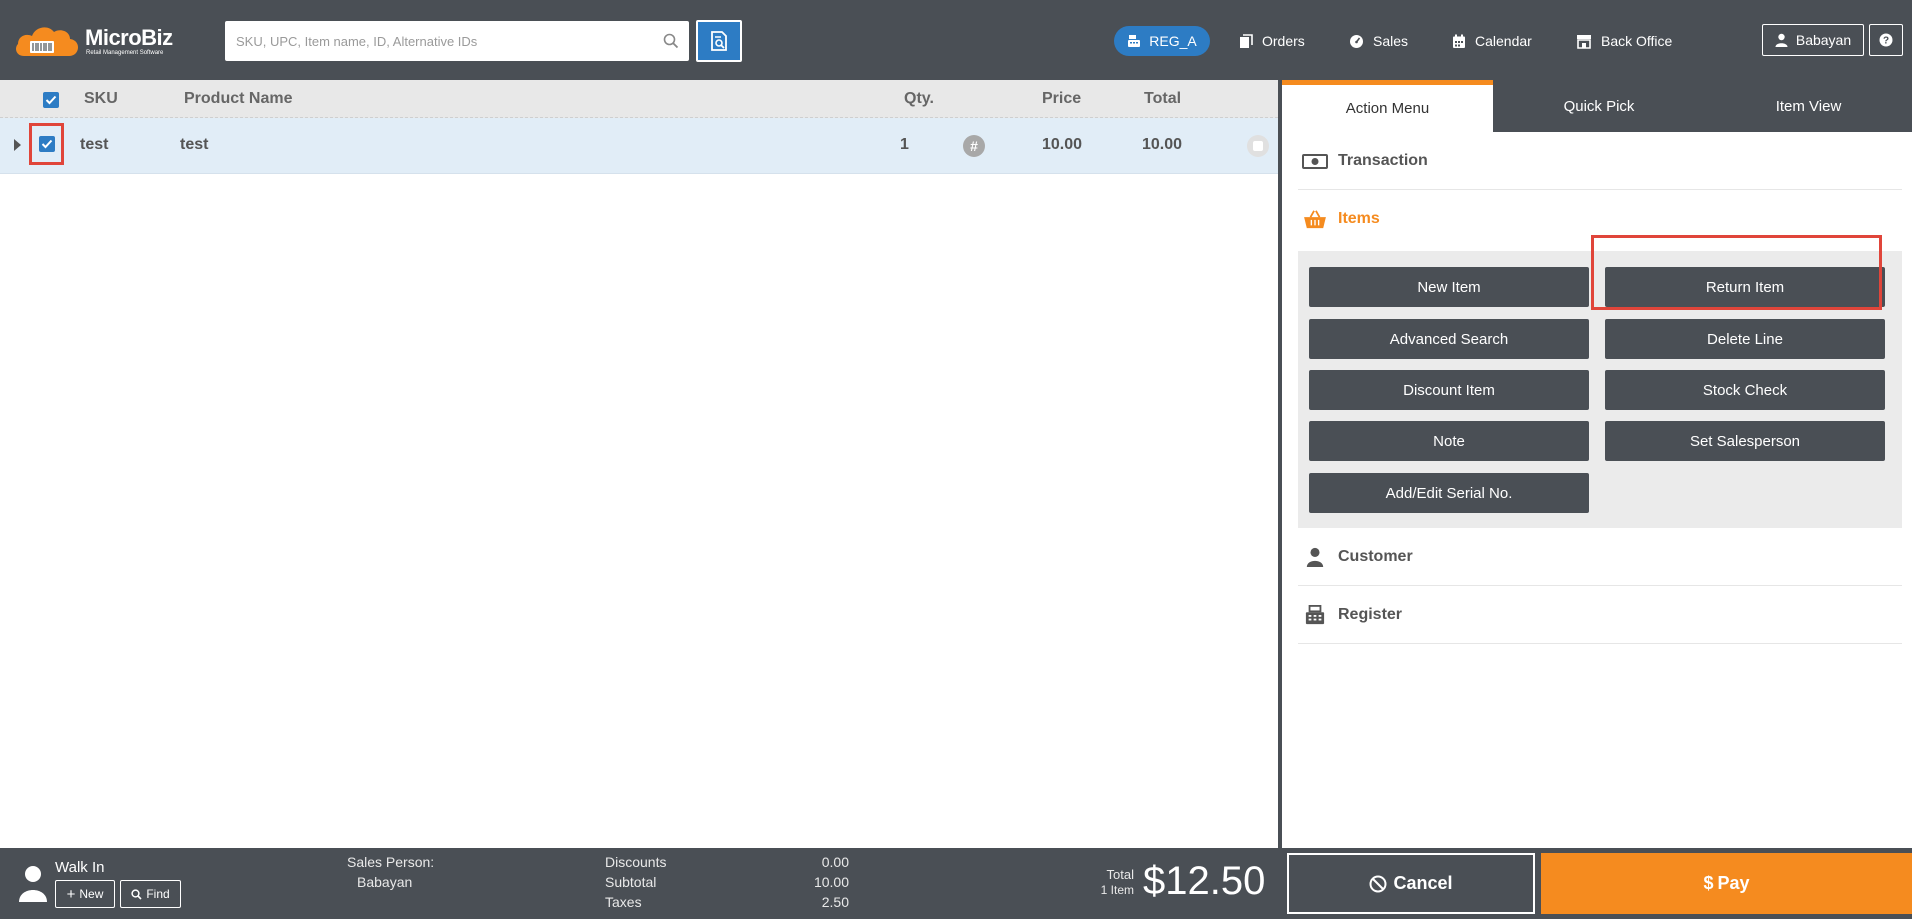 The width and height of the screenshot is (1912, 919). I want to click on row-sku: test, so click(94, 144).